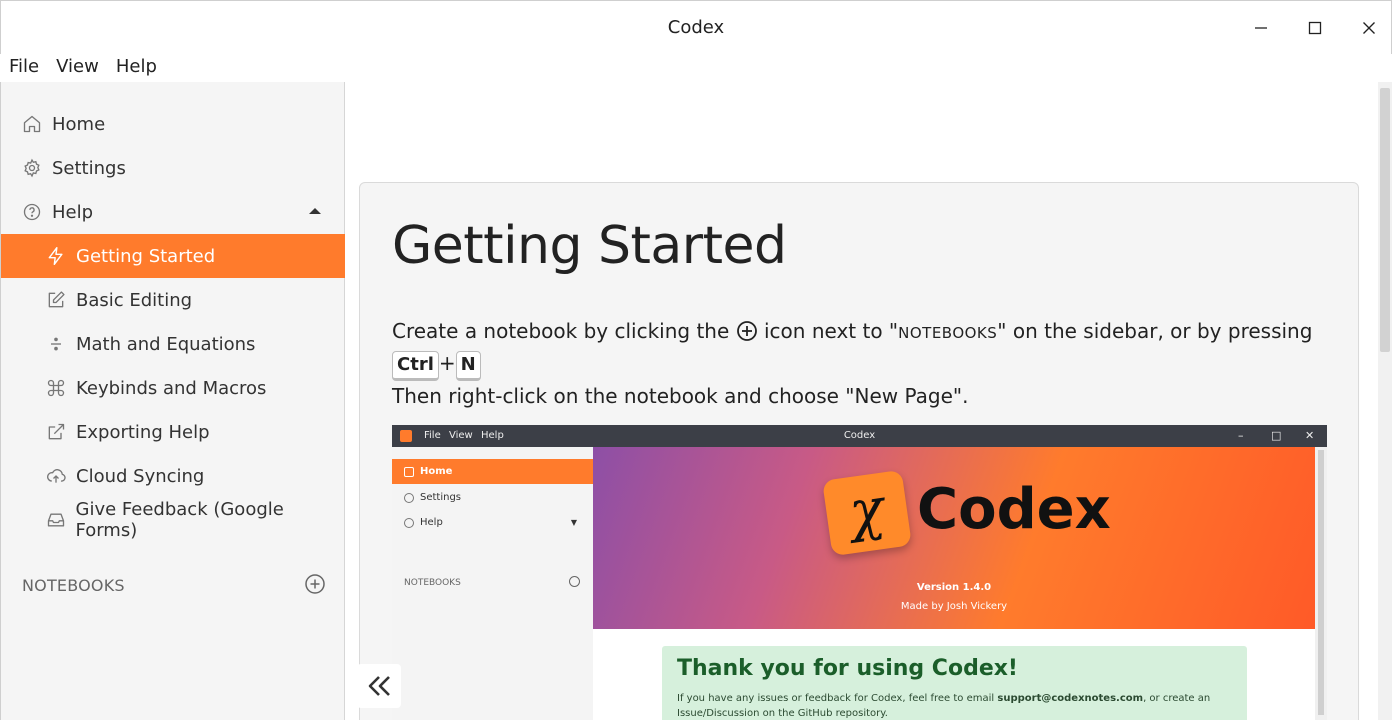 This screenshot has width=1392, height=720. Describe the element at coordinates (140, 476) in the screenshot. I see `sidebar-item-label: Cloud Syncing` at that location.